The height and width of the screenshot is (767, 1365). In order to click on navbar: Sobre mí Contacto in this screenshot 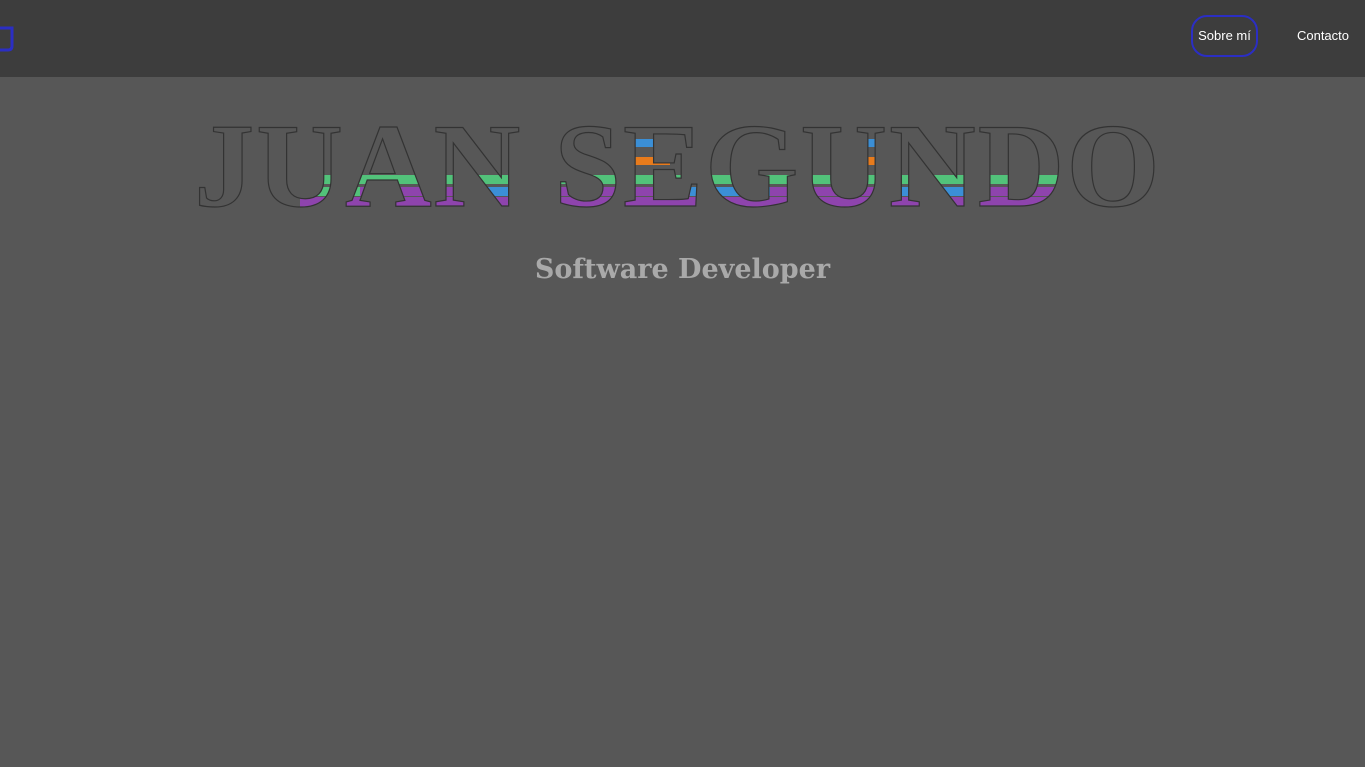, I will do `click(682, 38)`.